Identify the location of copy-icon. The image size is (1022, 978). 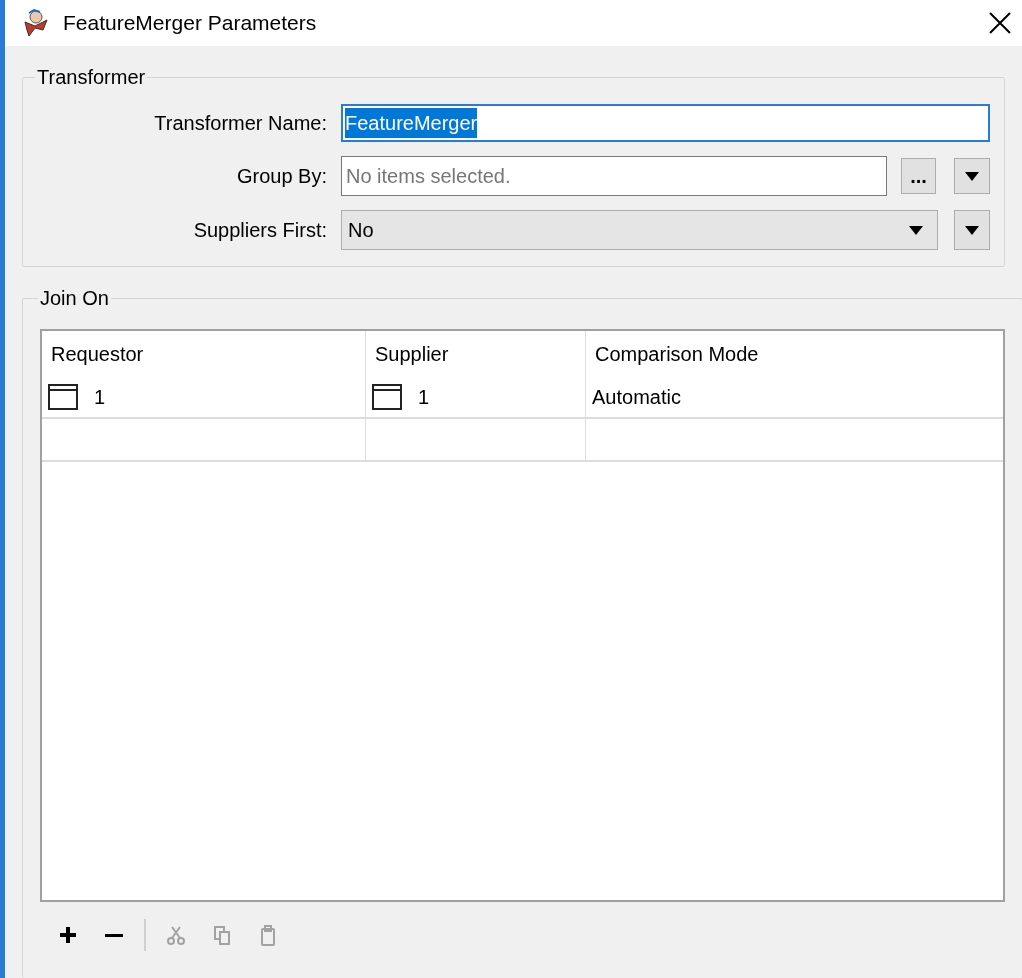
(222, 935).